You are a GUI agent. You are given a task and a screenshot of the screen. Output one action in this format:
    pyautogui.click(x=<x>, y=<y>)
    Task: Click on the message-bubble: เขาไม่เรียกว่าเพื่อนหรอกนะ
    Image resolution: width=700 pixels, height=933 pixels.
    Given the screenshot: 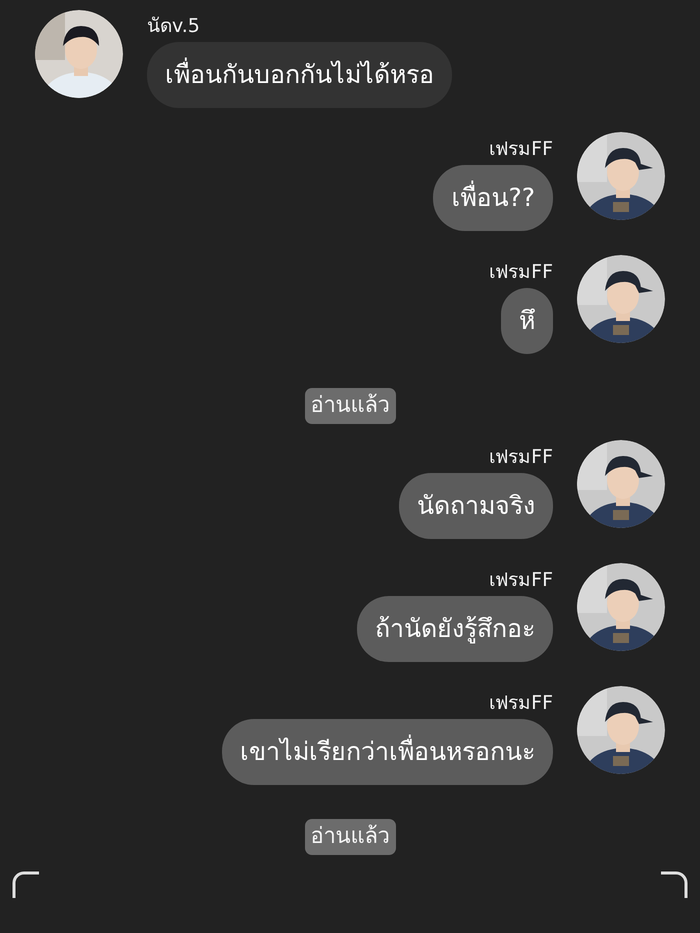 What is the action you would take?
    pyautogui.click(x=387, y=752)
    